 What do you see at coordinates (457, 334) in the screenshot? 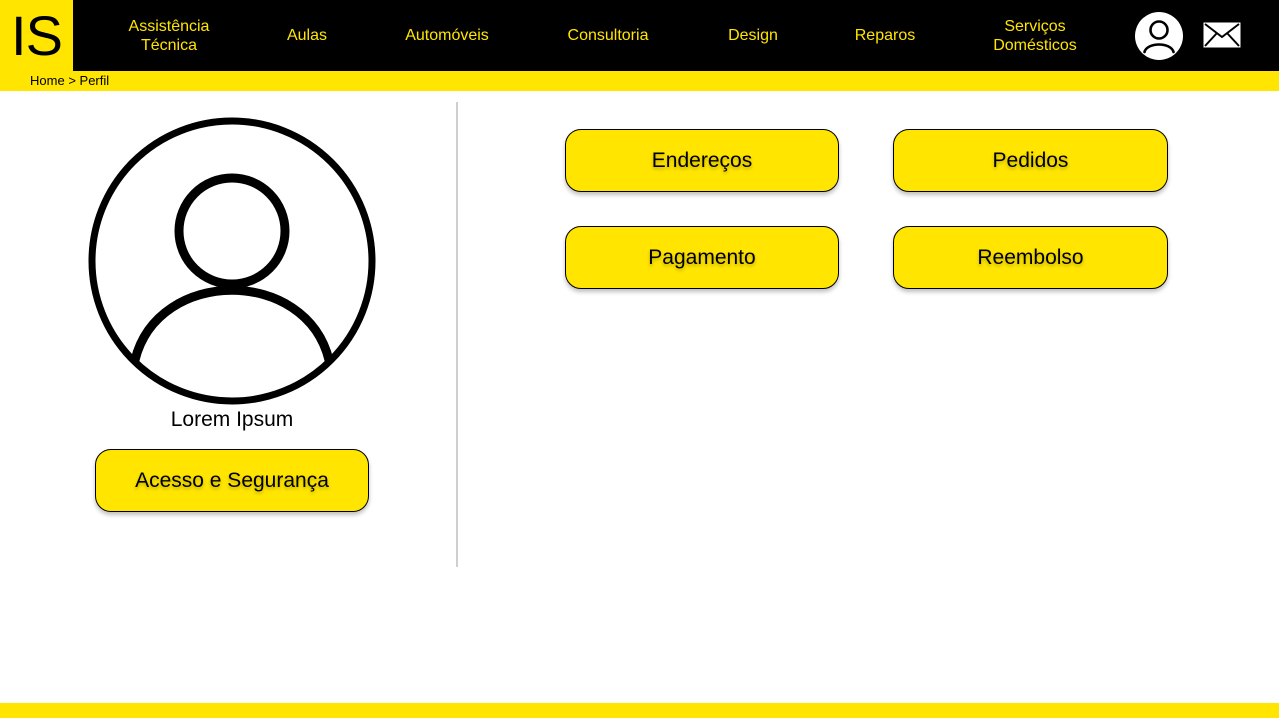
I see `vertical-divider` at bounding box center [457, 334].